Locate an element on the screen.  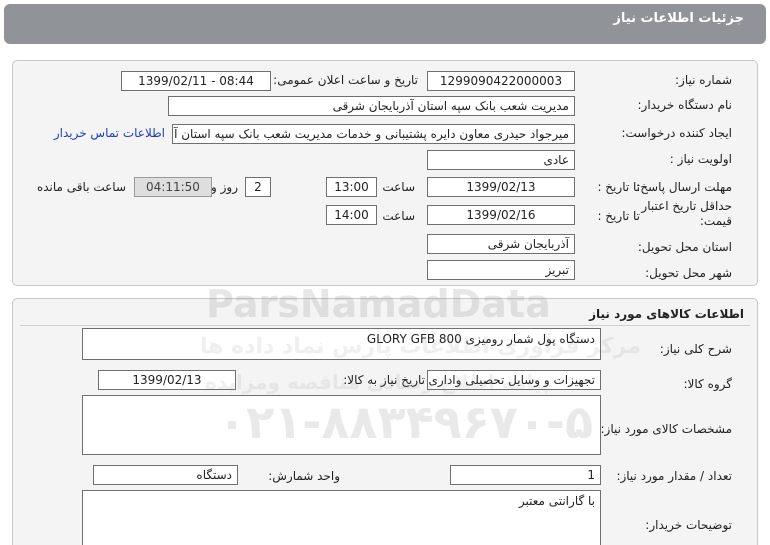
quantity-field: 1 is located at coordinates (525, 475).